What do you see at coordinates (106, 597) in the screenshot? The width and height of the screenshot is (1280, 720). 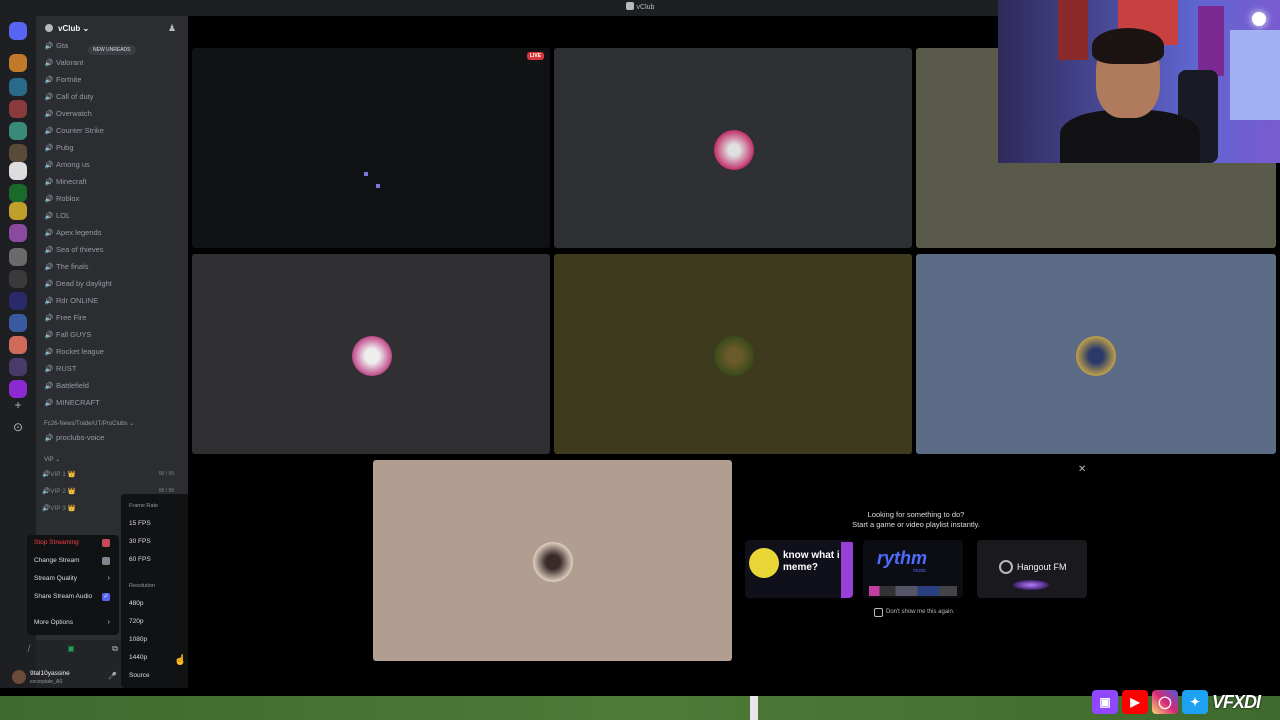 I see `checkbox-checked-icon: ✓` at bounding box center [106, 597].